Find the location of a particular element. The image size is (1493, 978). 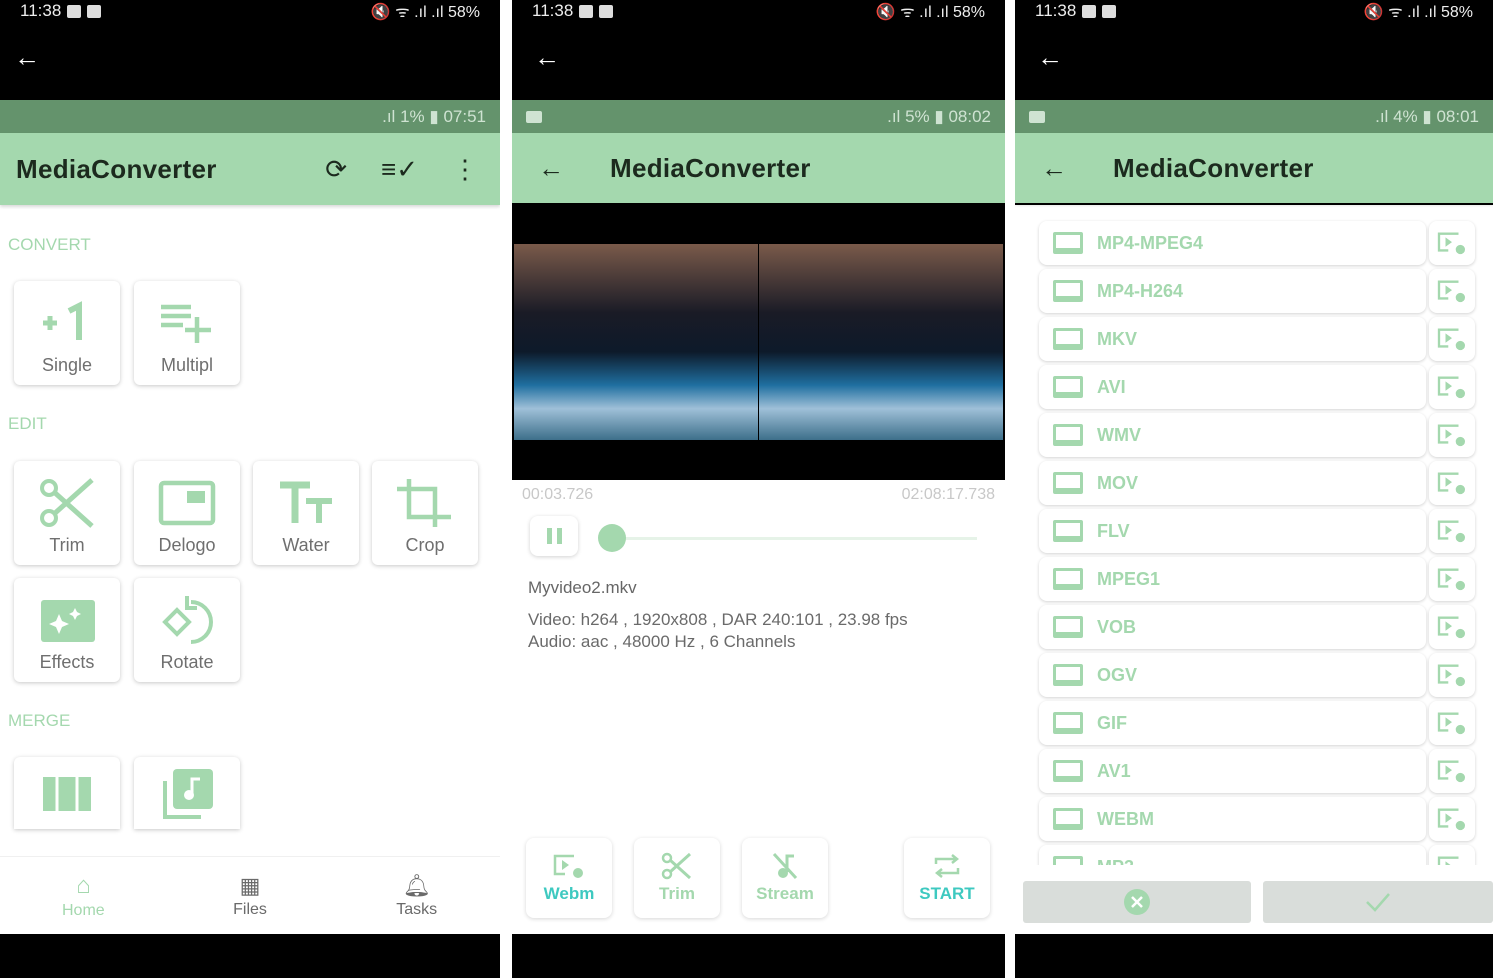

tile-water: Water is located at coordinates (306, 513).